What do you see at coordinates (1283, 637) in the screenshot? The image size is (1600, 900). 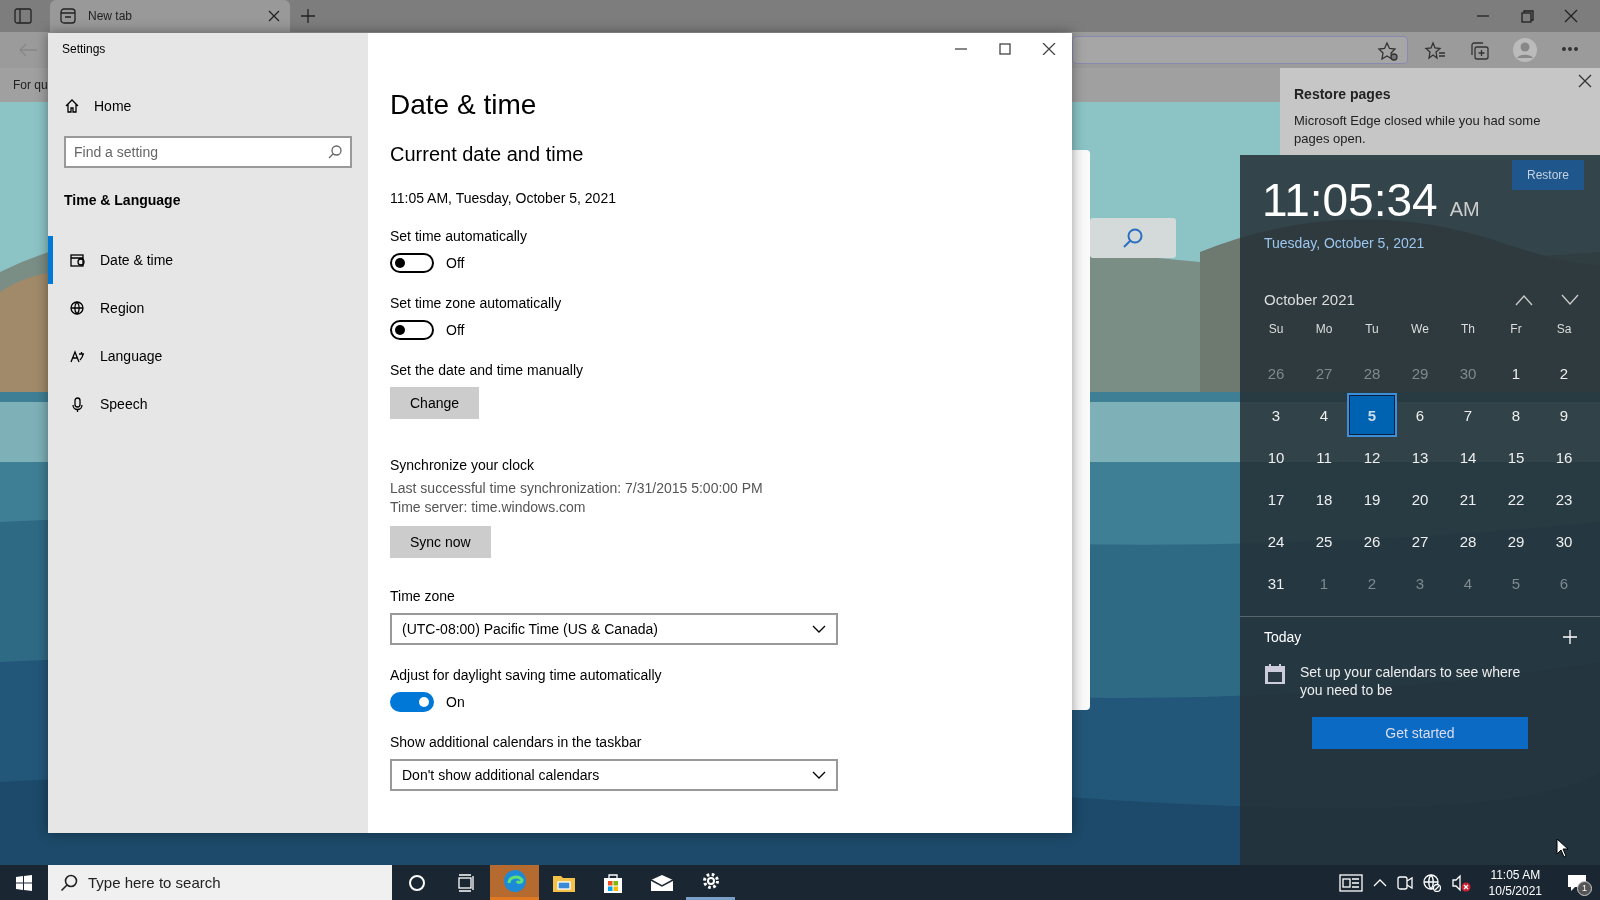 I see `agenda-heading: Today` at bounding box center [1283, 637].